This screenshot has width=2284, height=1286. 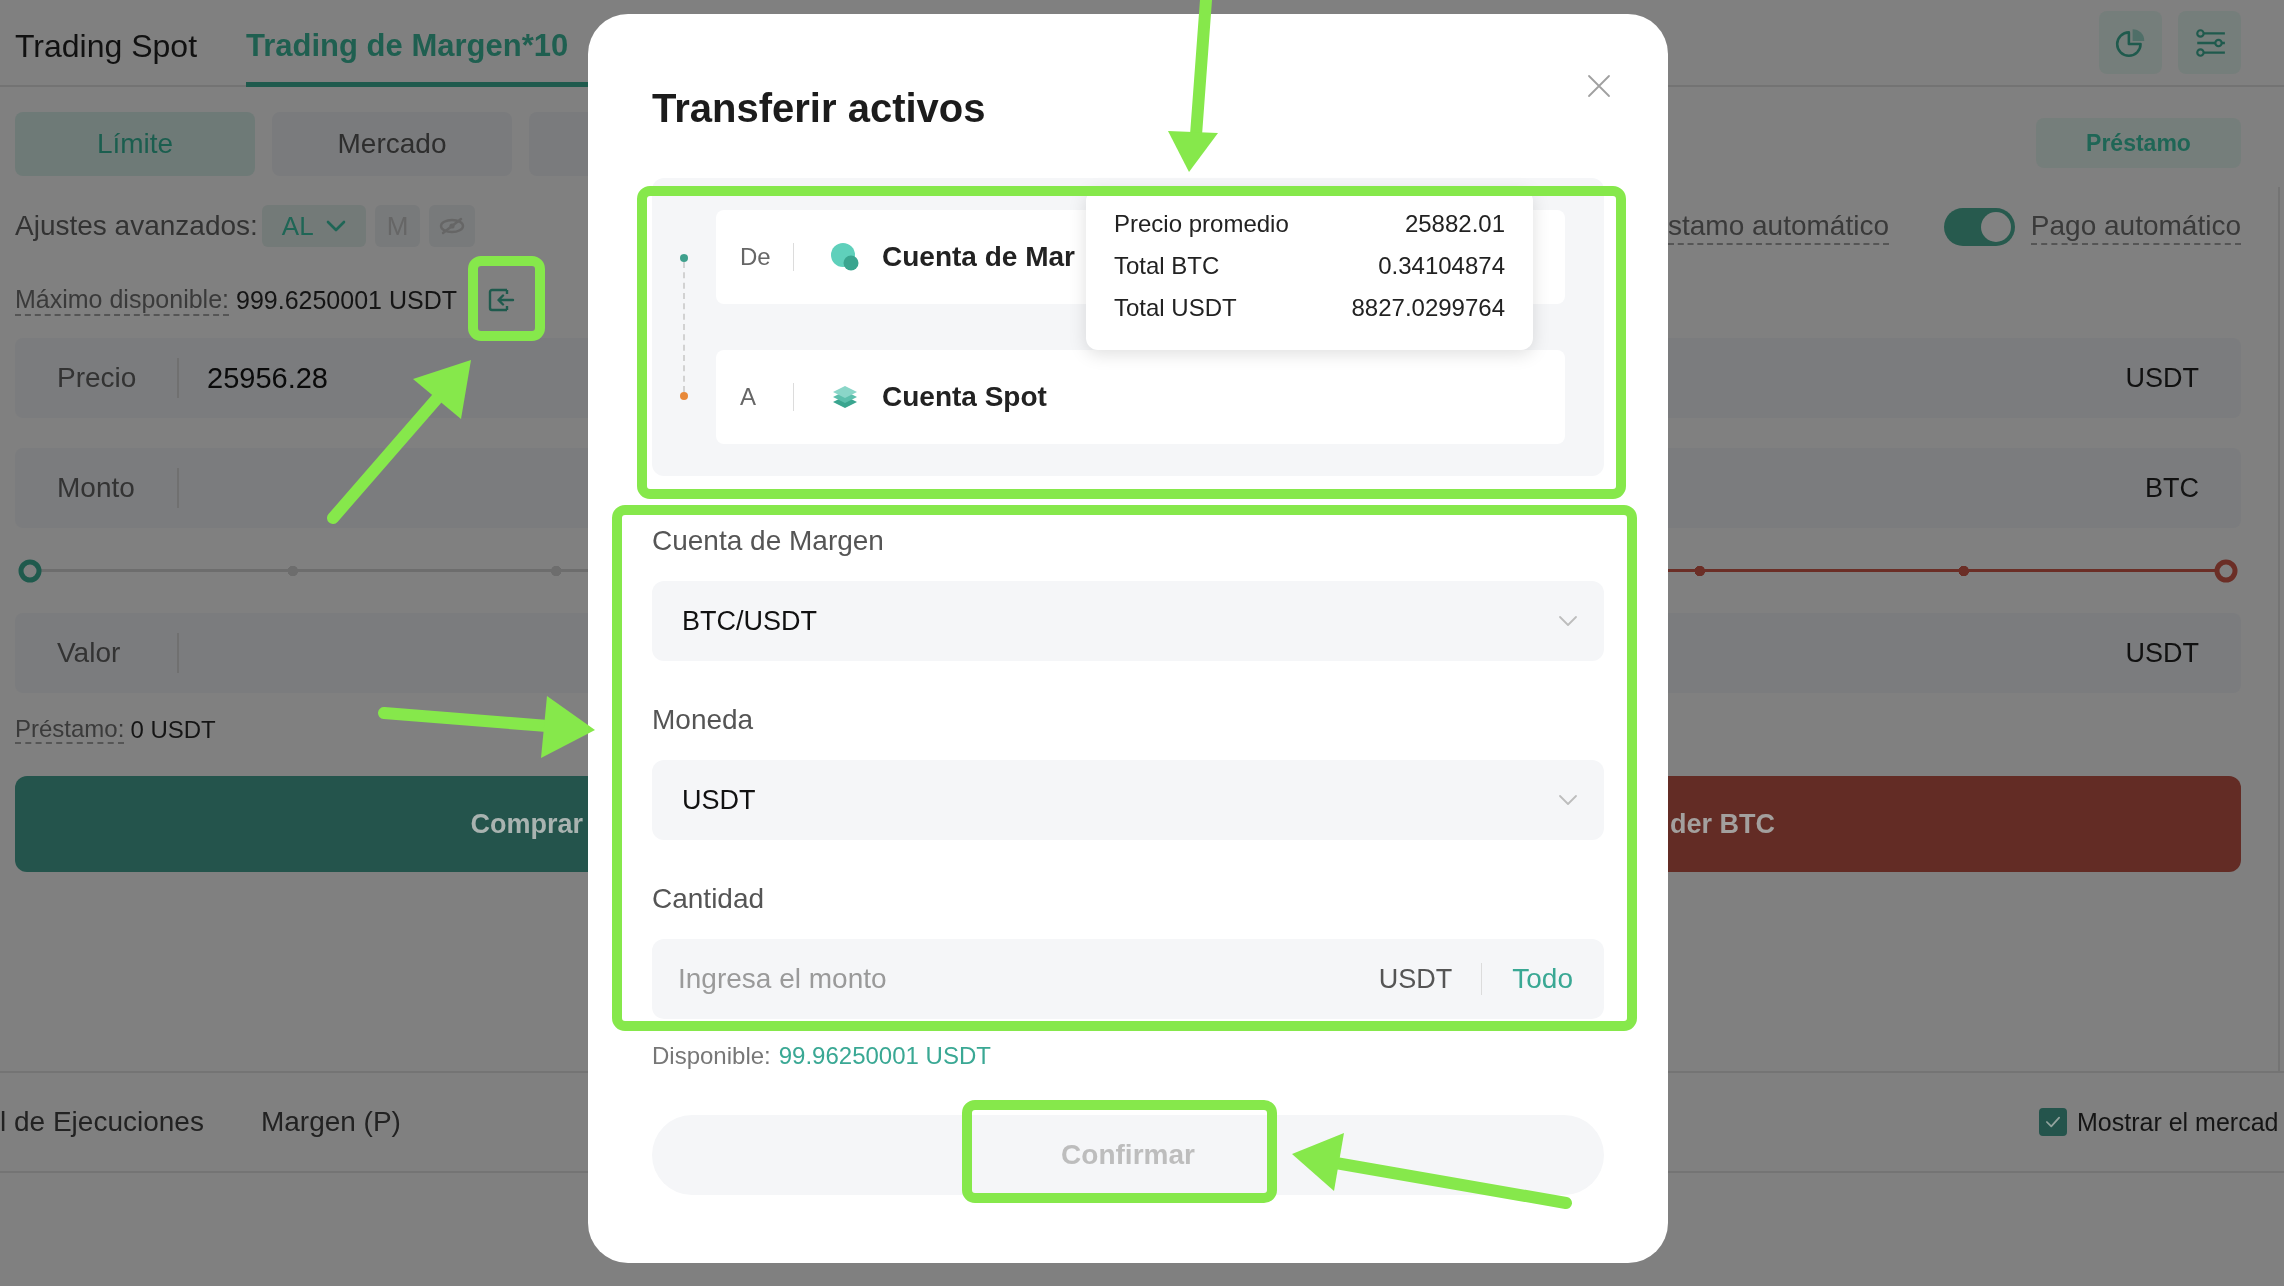 I want to click on field-label: Precio, so click(x=97, y=378).